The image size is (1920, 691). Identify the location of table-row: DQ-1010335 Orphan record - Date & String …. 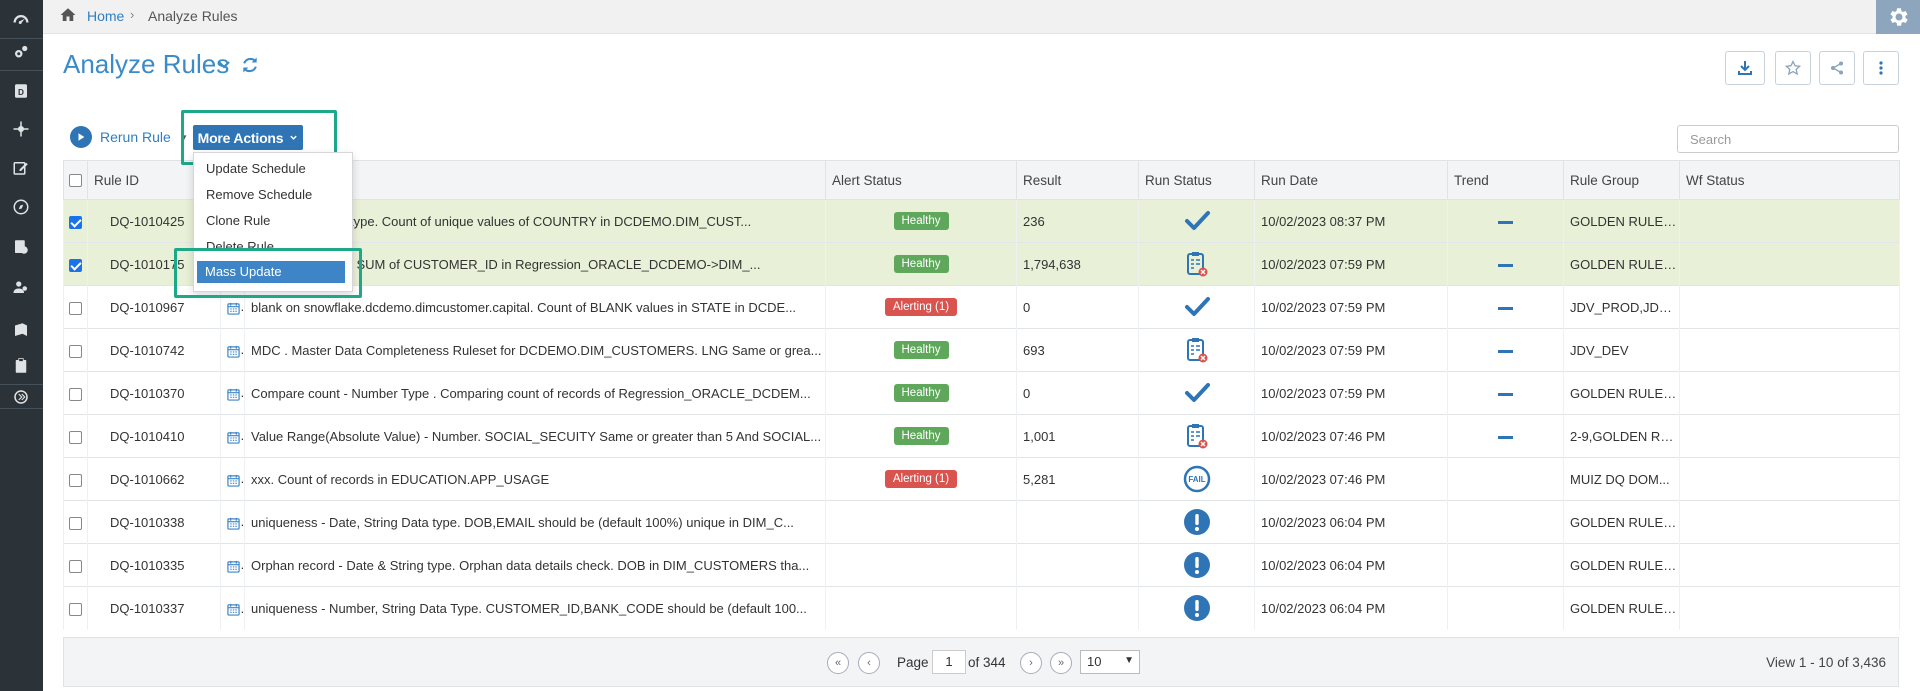
(981, 565).